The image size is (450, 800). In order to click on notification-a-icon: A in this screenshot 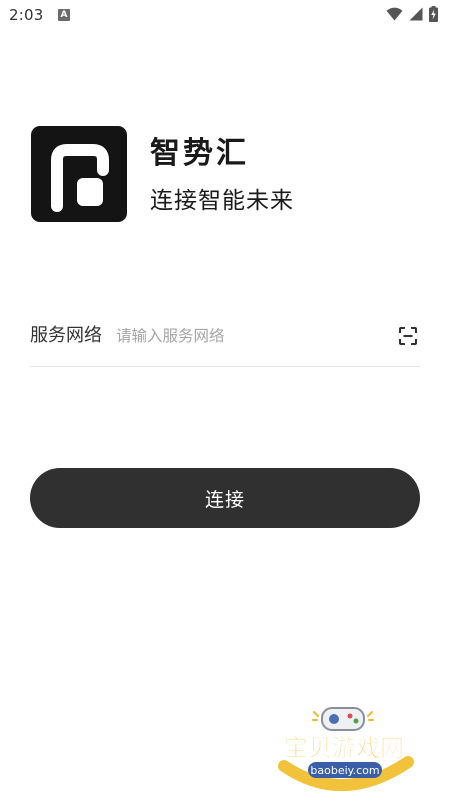, I will do `click(64, 15)`.